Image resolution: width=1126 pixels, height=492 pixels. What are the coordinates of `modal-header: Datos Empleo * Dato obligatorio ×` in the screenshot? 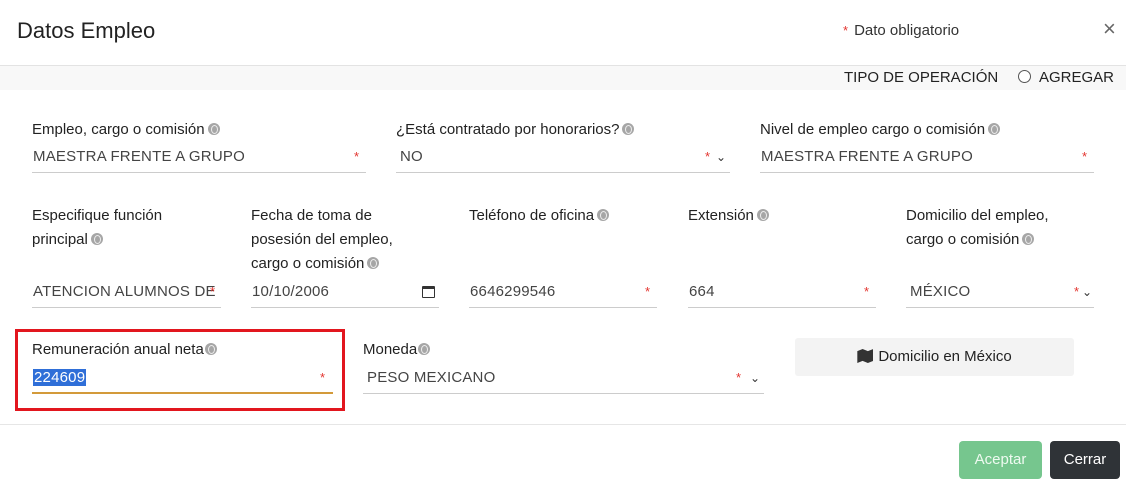 It's located at (563, 33).